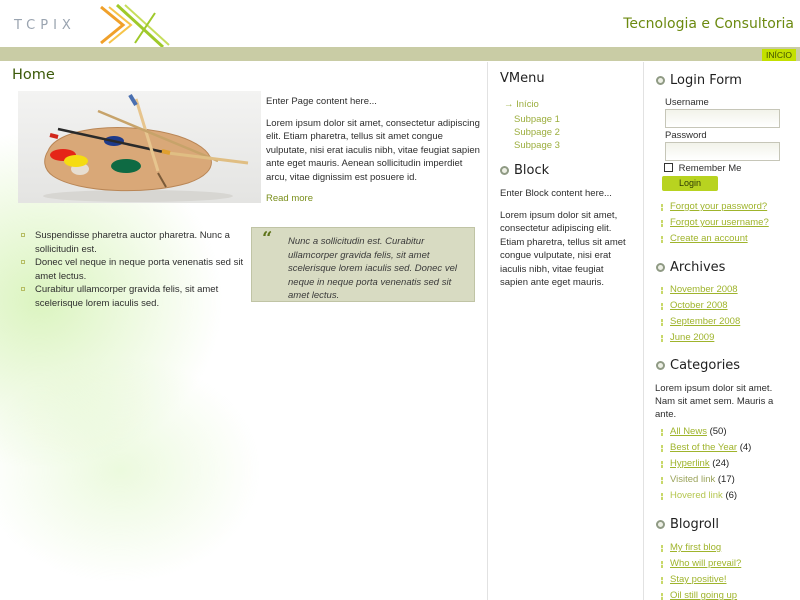 The image size is (800, 600). What do you see at coordinates (135, 25) in the screenshot?
I see `logo-arrows-icon` at bounding box center [135, 25].